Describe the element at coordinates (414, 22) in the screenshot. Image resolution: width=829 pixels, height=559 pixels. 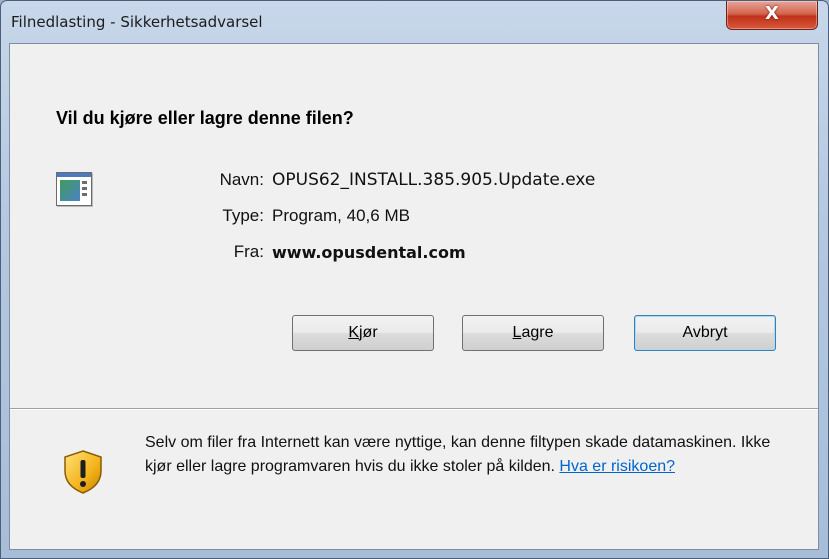
I see `title-bar: Filnedlasting - Sikkerhetsadvarsel X` at that location.